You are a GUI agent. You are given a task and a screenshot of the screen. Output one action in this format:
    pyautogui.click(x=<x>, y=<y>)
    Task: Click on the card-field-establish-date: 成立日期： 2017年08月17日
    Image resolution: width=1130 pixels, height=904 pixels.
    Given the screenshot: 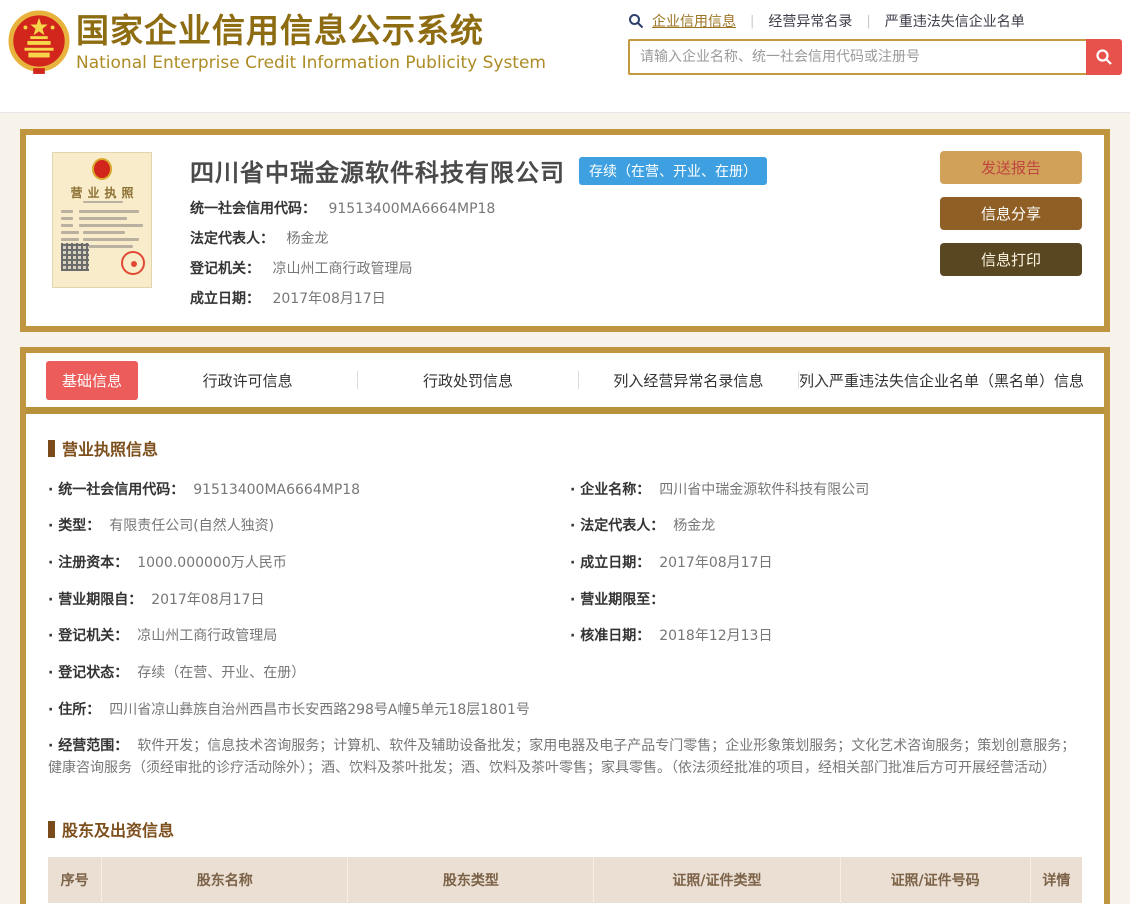 What is the action you would take?
    pyautogui.click(x=288, y=299)
    